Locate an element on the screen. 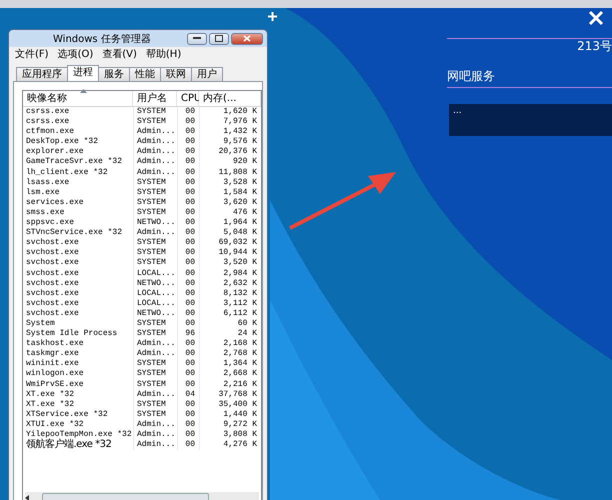  horizontal-scrollbar is located at coordinates (142, 496).